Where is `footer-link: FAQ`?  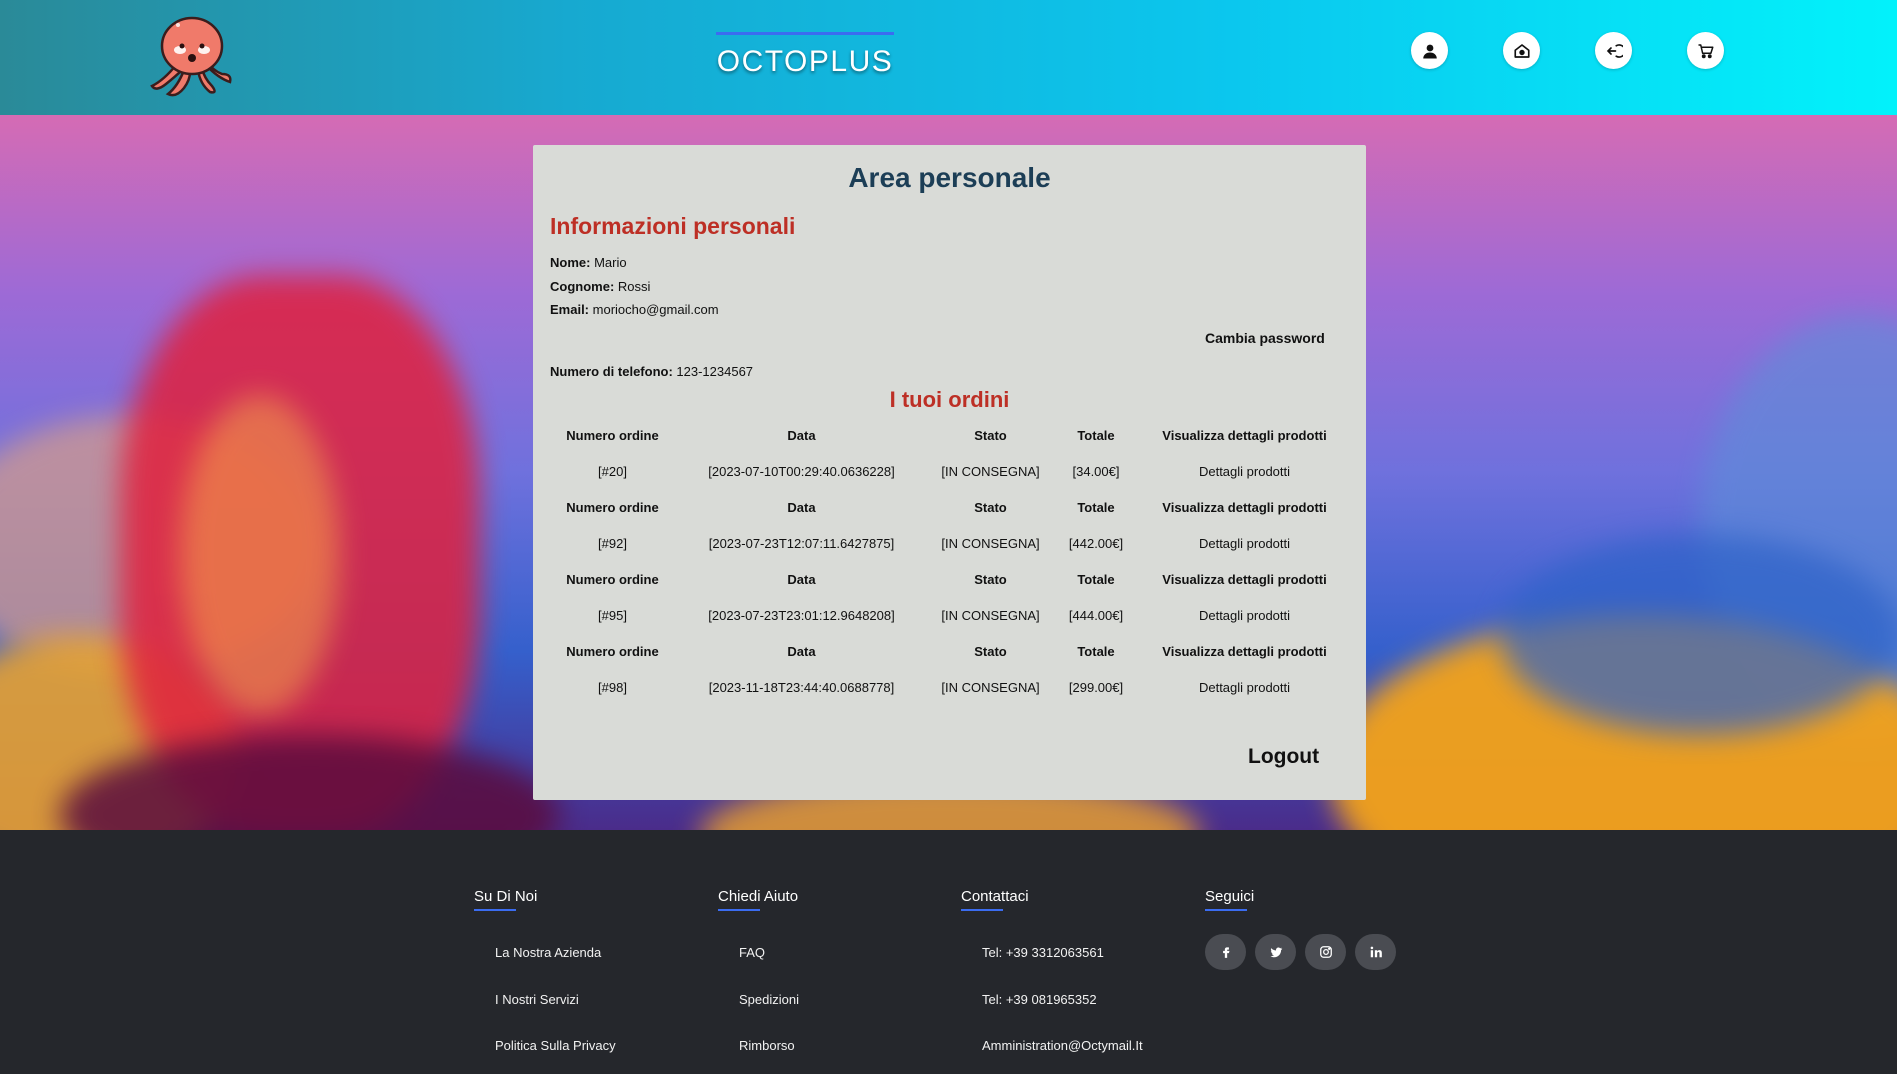
footer-link: FAQ is located at coordinates (752, 952).